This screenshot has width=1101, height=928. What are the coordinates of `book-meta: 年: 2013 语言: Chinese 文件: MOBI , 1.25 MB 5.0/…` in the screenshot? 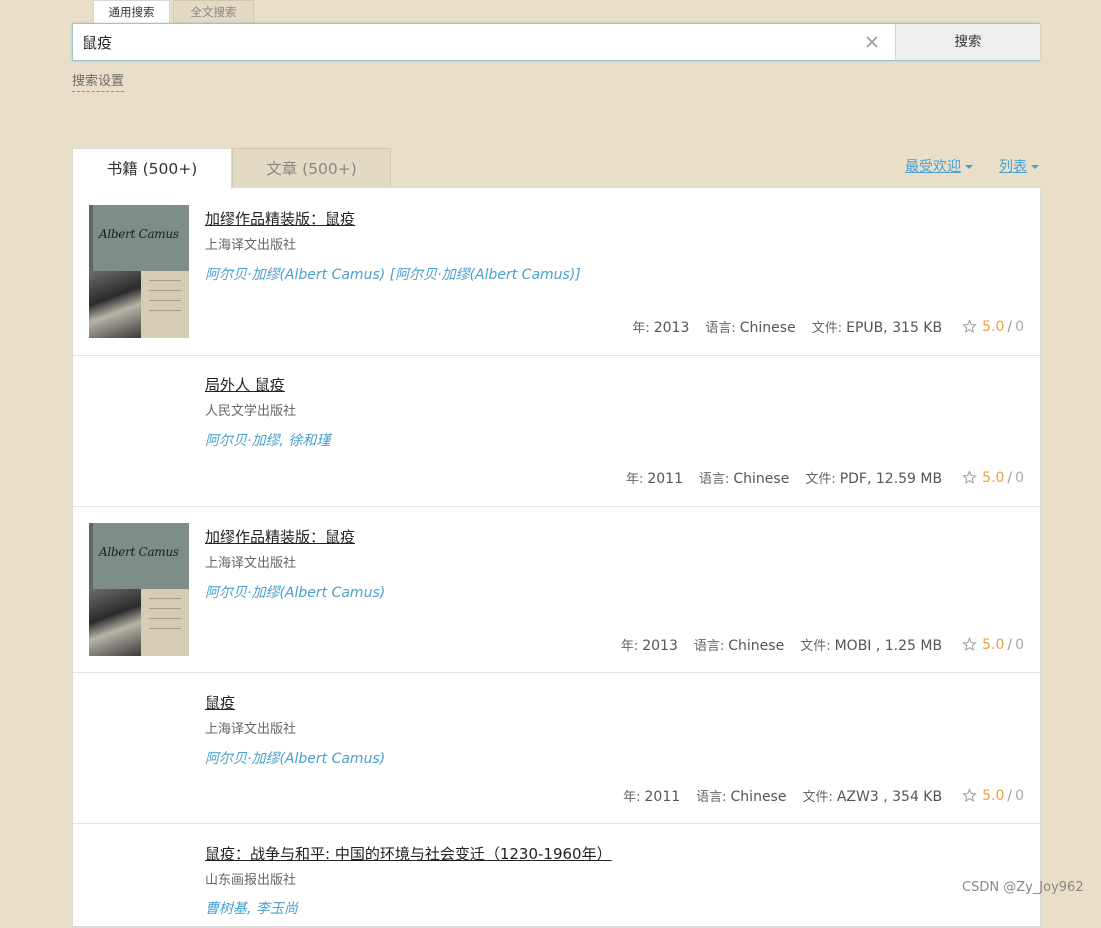 It's located at (822, 645).